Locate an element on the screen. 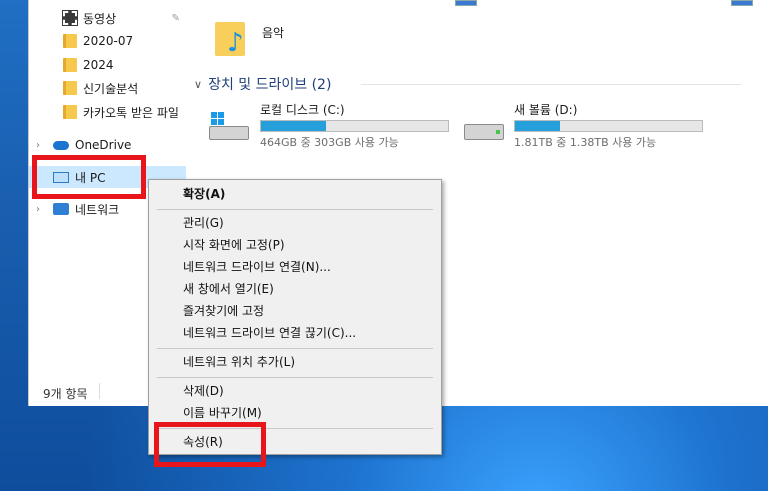  nav-item-label: 카카오톡 받은 파일 is located at coordinates (131, 112).